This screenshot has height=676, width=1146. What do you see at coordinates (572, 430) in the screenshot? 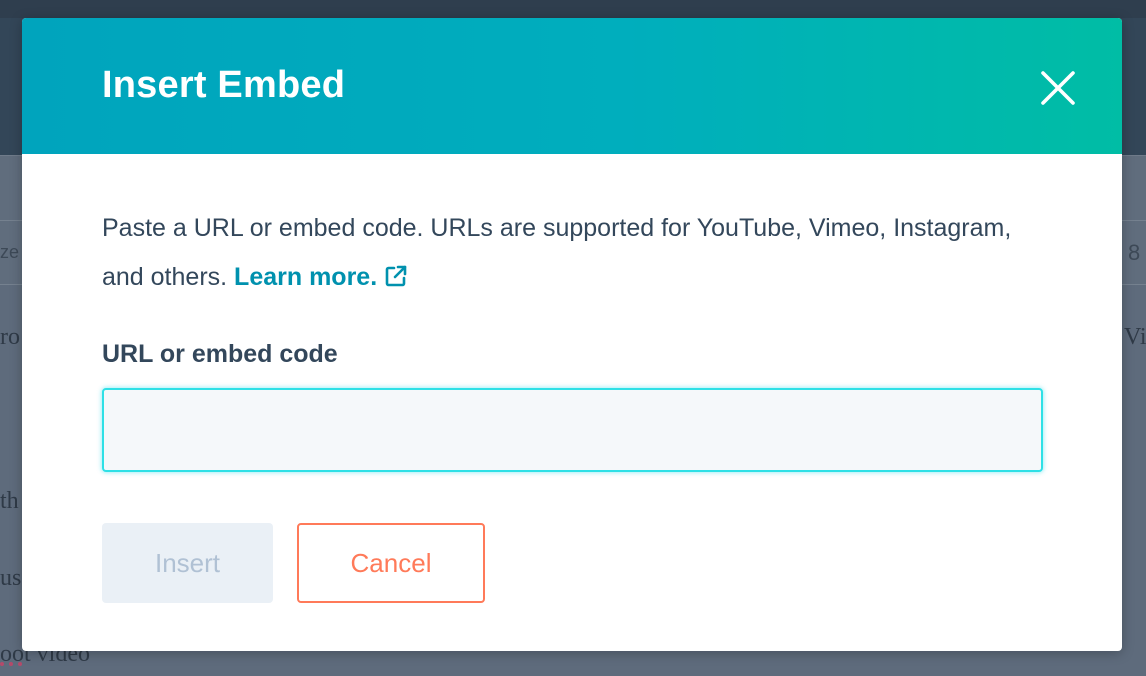
I see `url-or-embed-code-input` at bounding box center [572, 430].